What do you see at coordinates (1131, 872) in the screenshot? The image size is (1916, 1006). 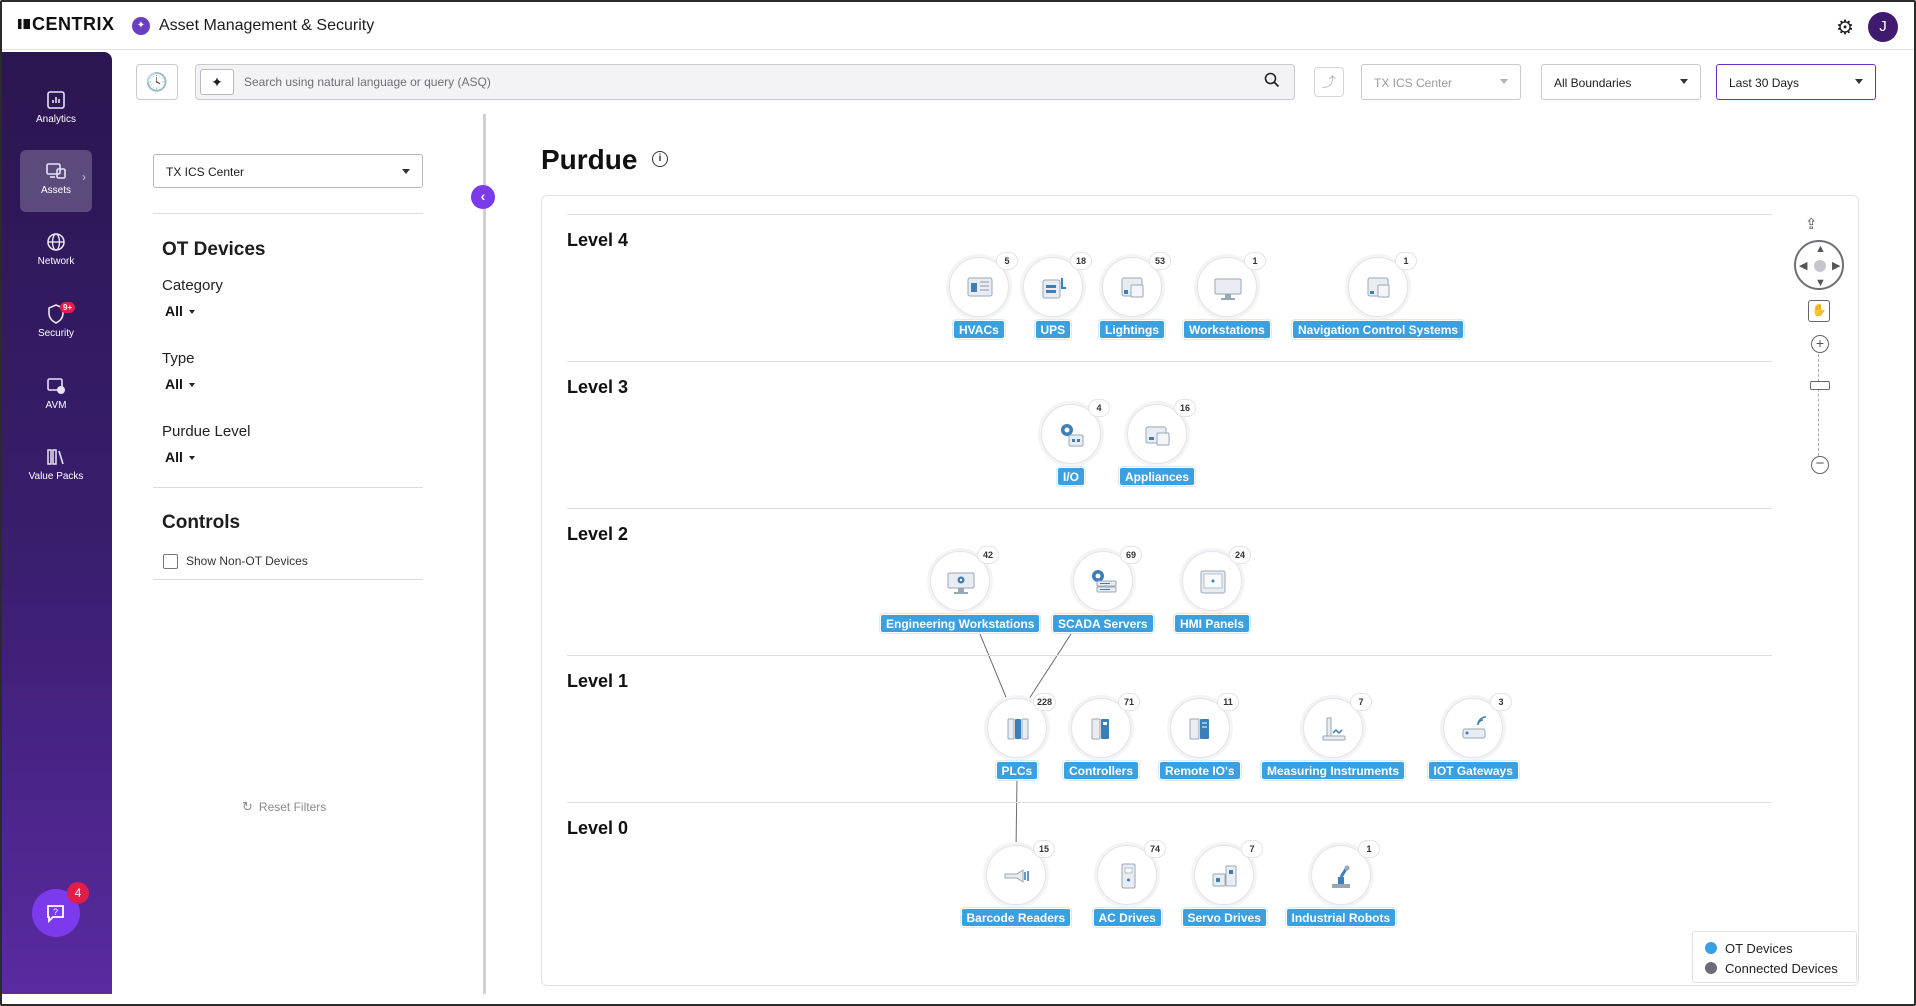 I see `device-node: 74` at bounding box center [1131, 872].